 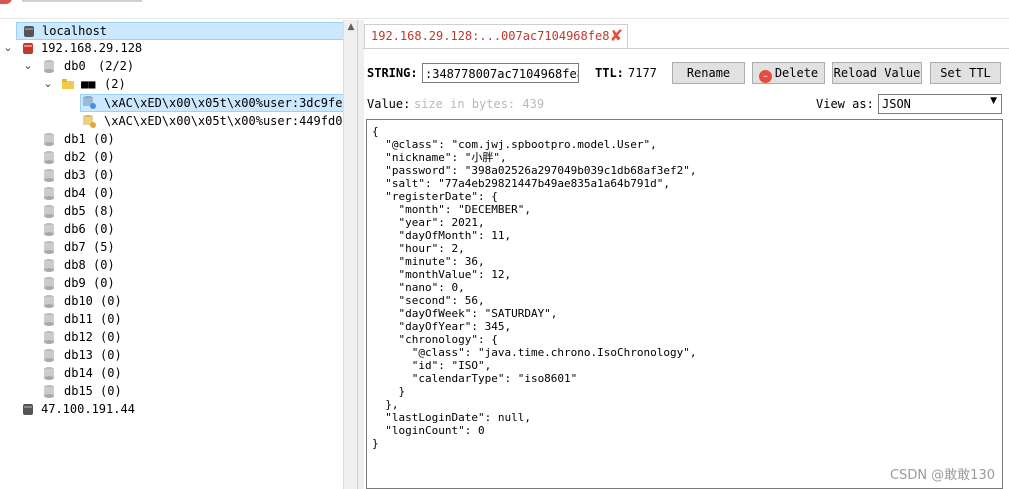 I want to click on tree-namespace-folder: ⌄ ■■ (2), so click(x=170, y=84).